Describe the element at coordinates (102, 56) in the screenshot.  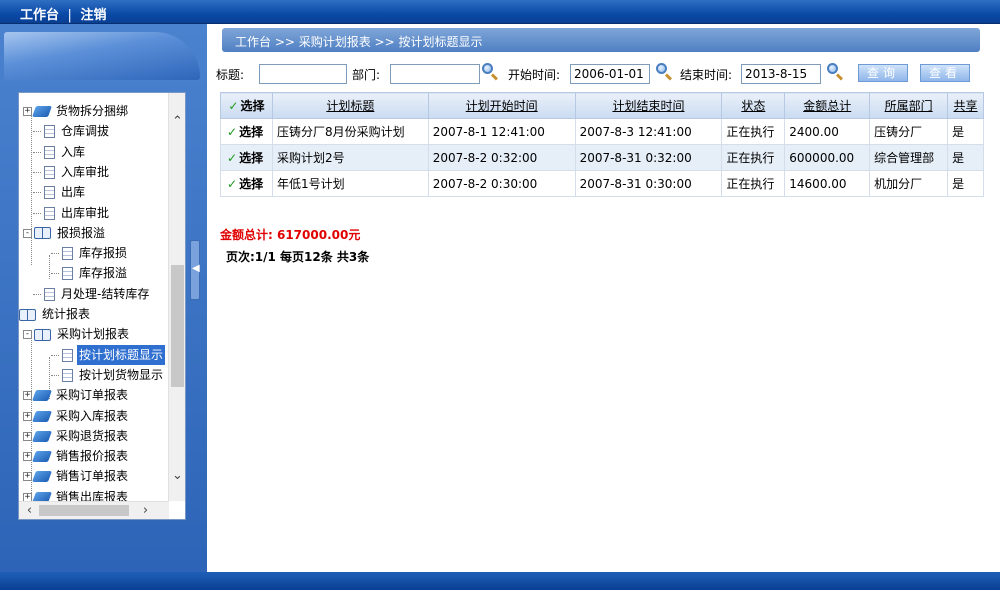
I see `left-panel-header` at that location.